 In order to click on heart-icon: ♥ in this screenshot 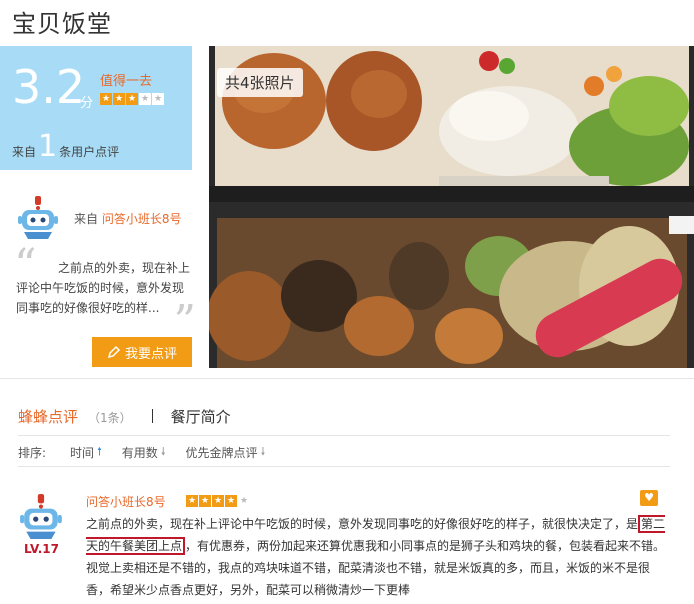, I will do `click(649, 498)`.